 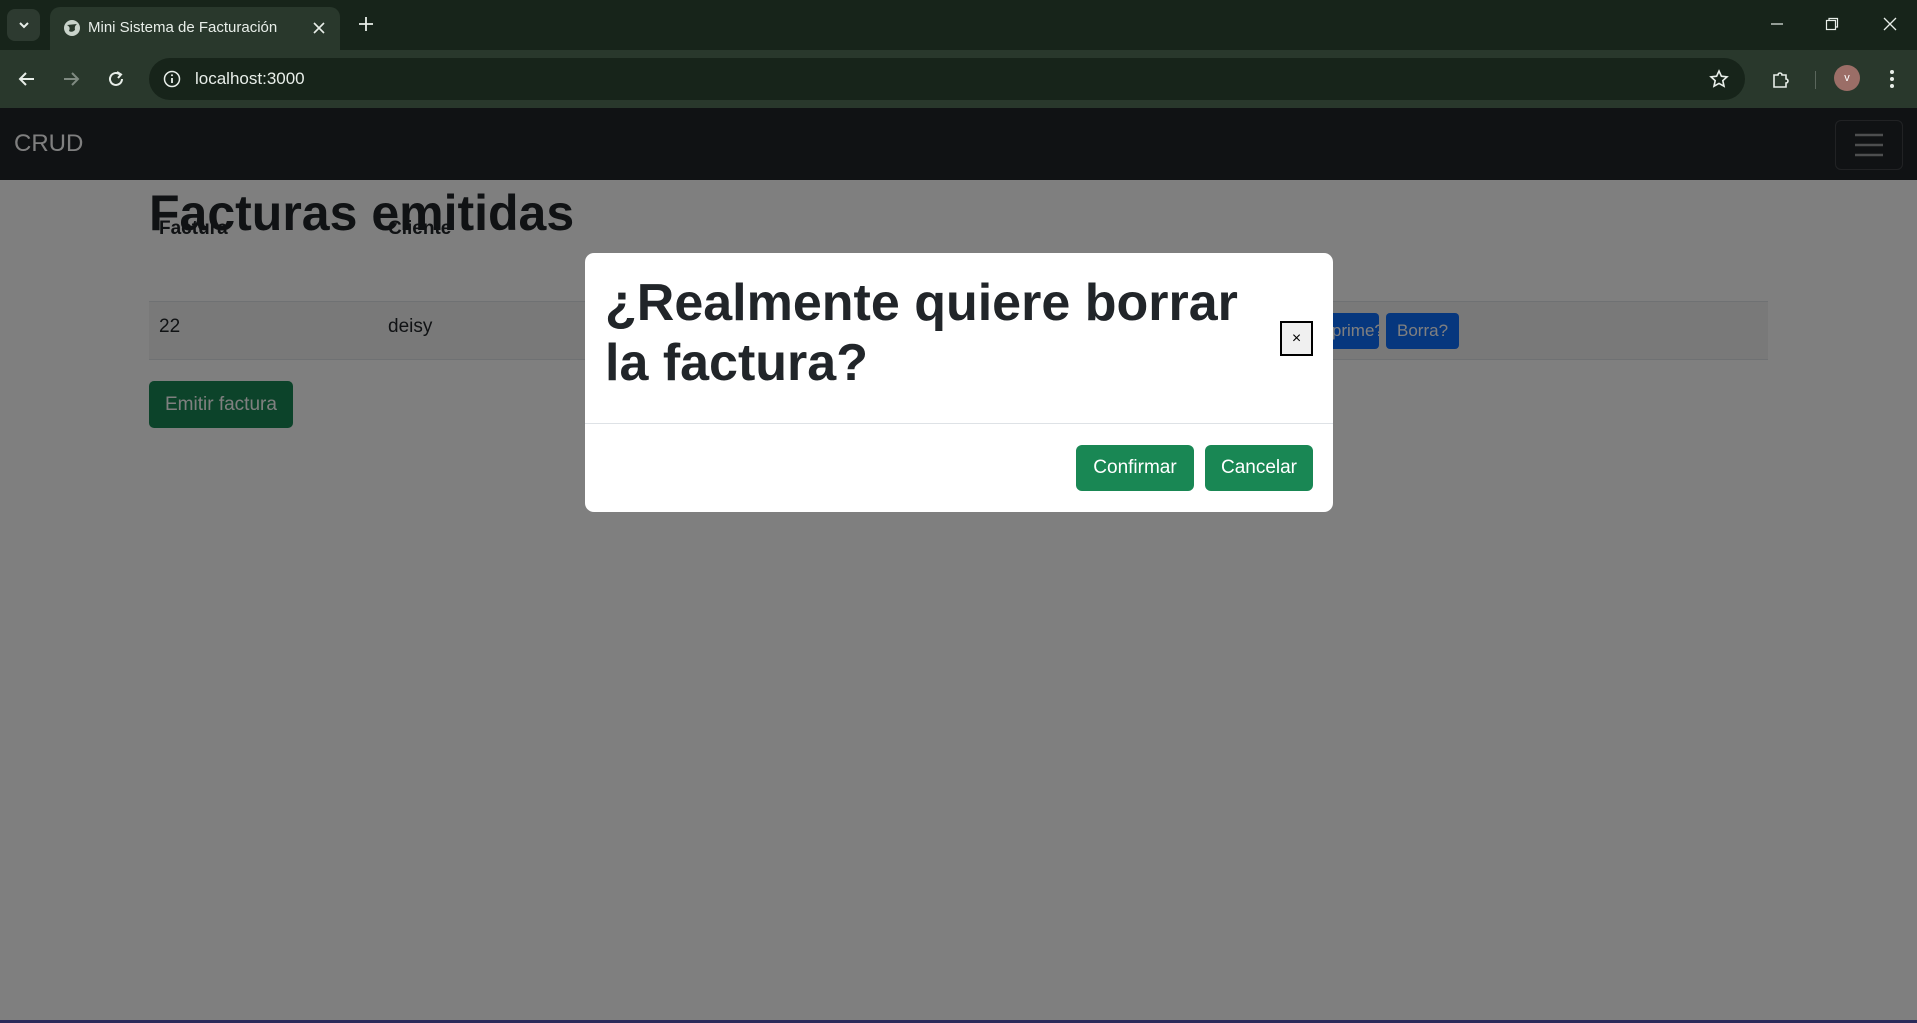 I want to click on star-icon, so click(x=1719, y=78).